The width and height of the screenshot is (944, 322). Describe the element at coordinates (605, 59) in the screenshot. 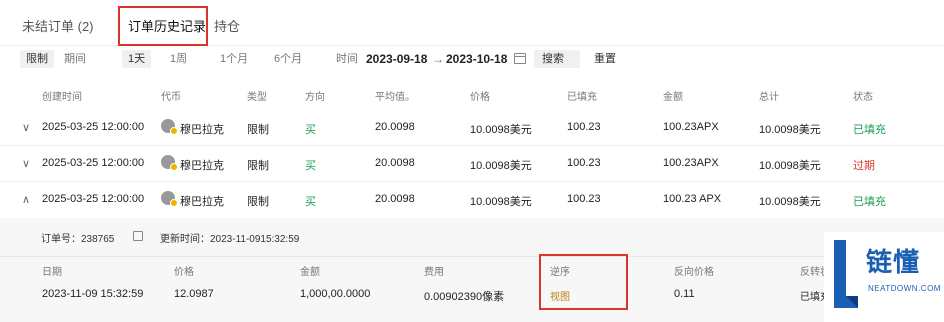

I see `reset-button: 重置` at that location.